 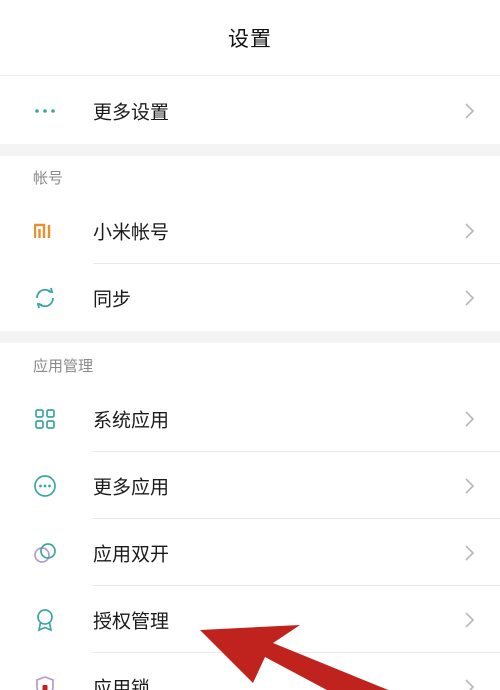 What do you see at coordinates (250, 553) in the screenshot?
I see `row-dual-apps: 应用双开` at bounding box center [250, 553].